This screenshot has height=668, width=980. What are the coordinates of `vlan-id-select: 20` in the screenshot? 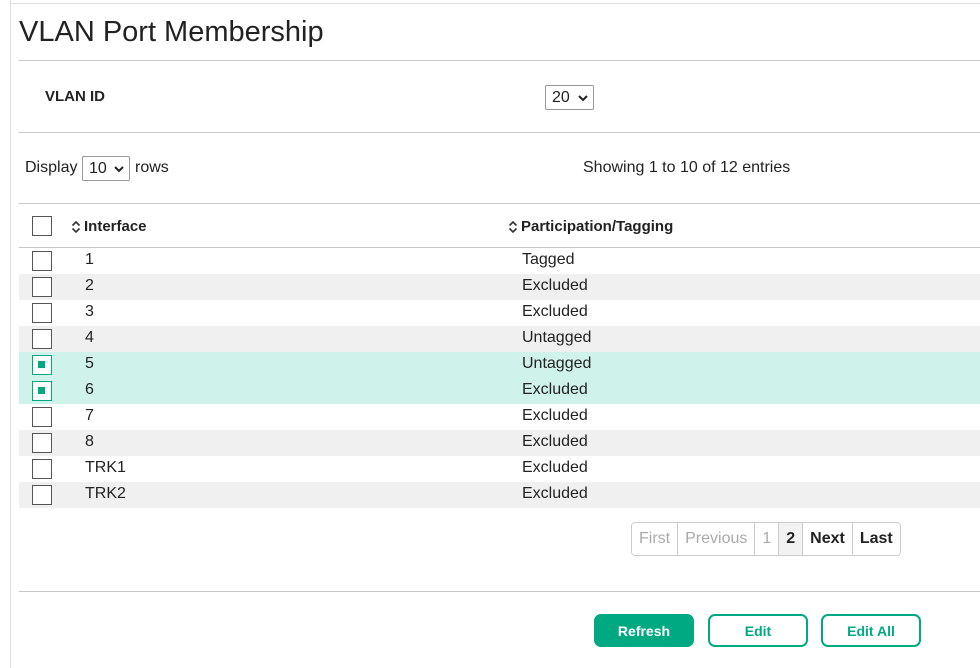 It's located at (569, 97).